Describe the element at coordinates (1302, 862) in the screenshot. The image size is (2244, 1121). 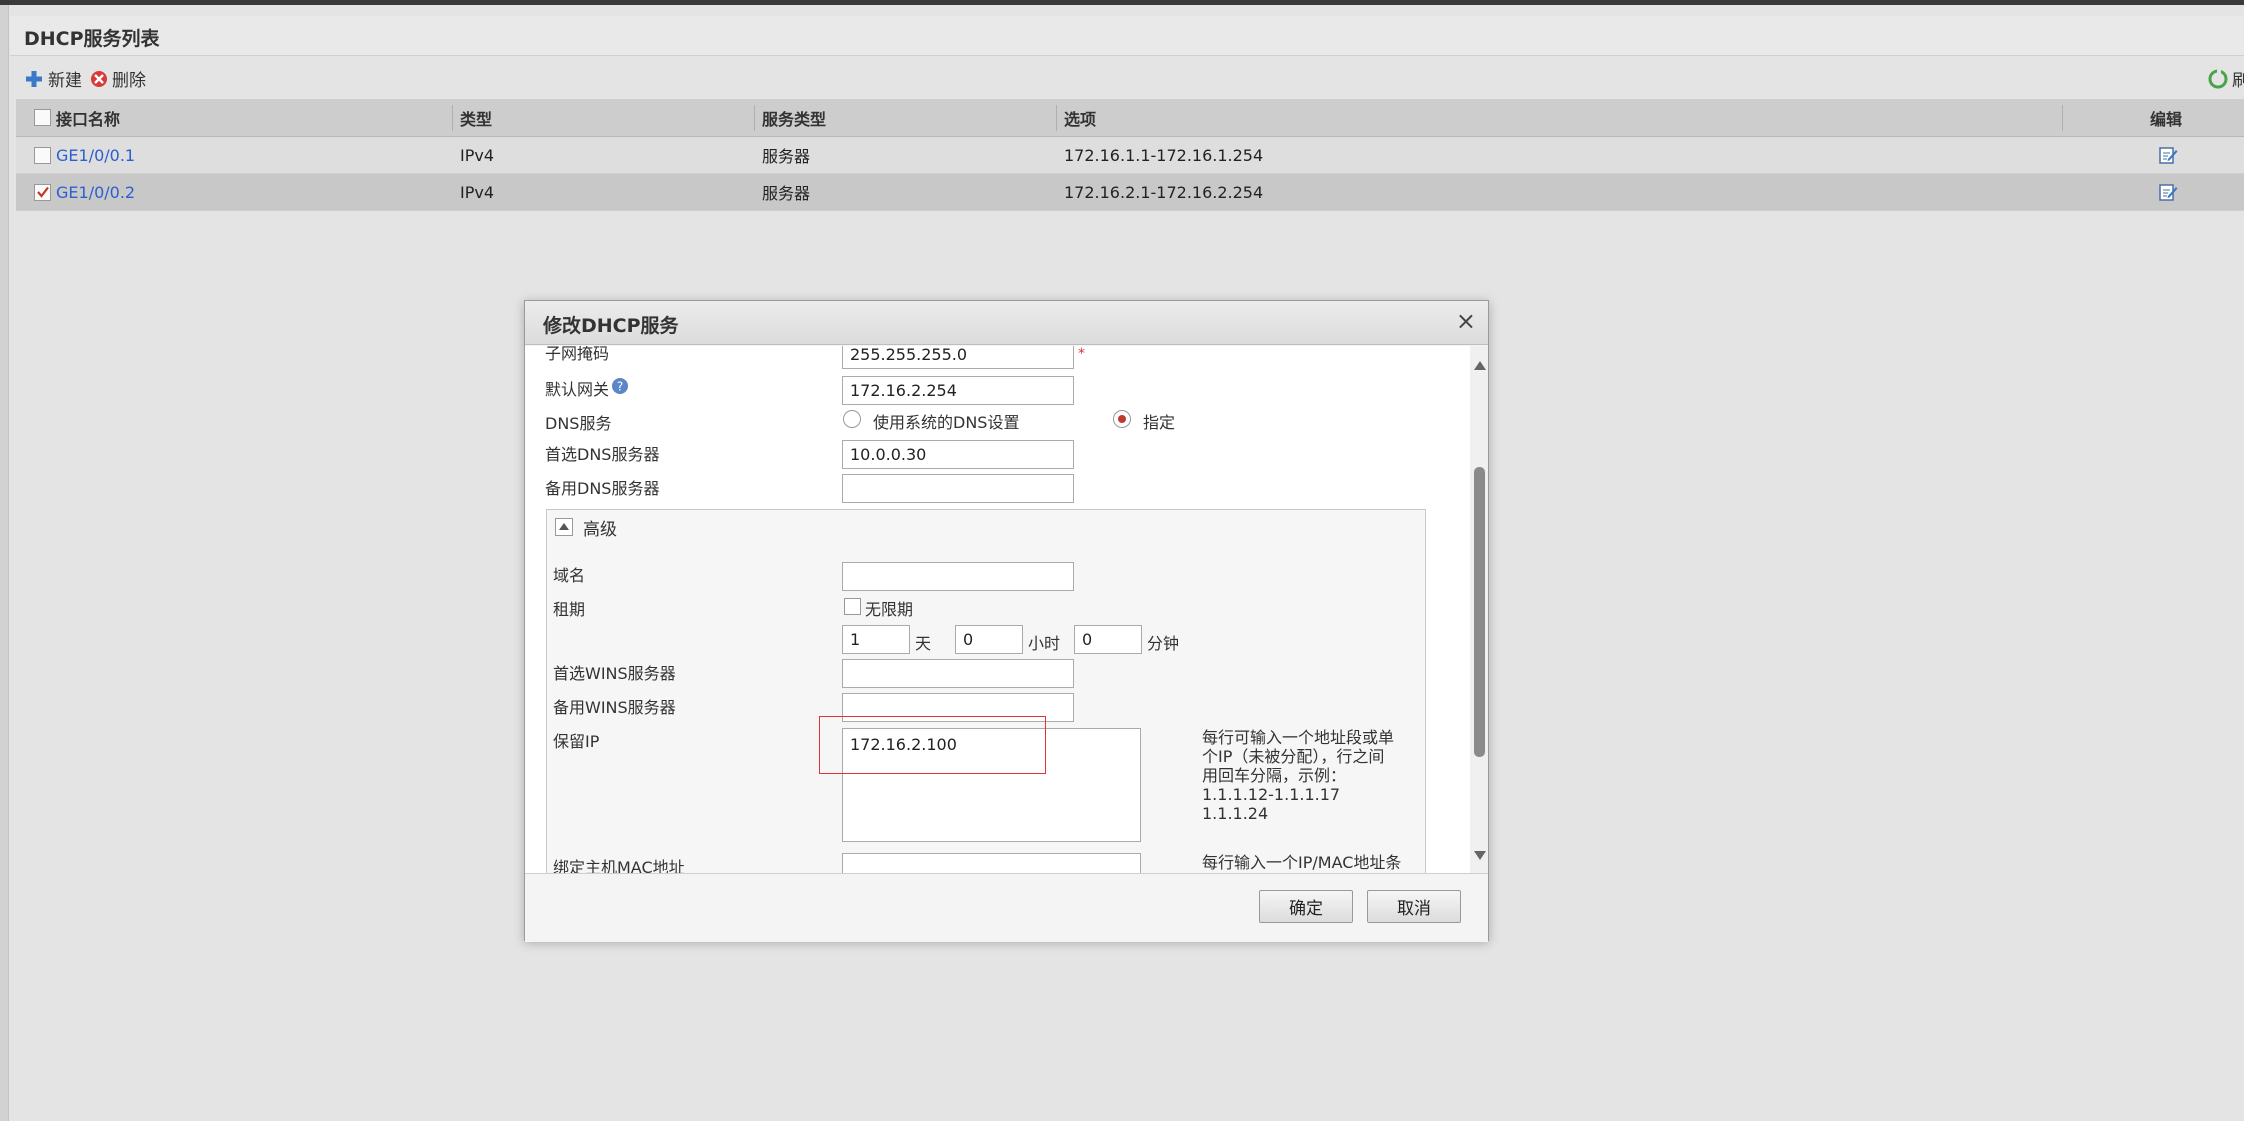
I see `mac-binding-hint: 每行输入一个IP/MAC地址条` at that location.